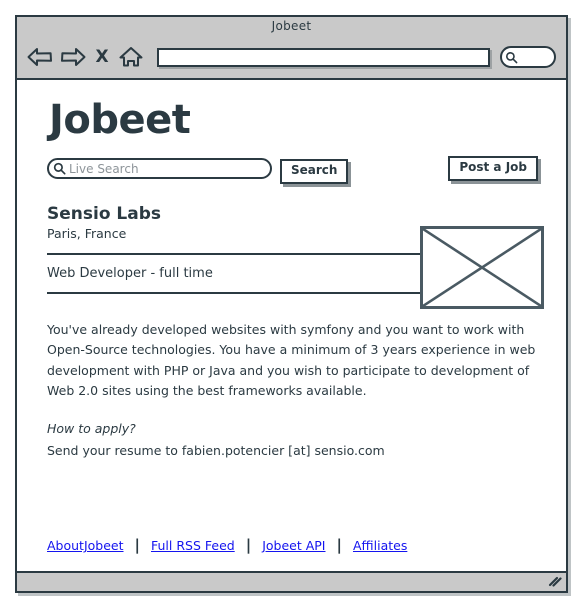 The image size is (586, 608). I want to click on footer-link-affiliates: Affiliates, so click(380, 545).